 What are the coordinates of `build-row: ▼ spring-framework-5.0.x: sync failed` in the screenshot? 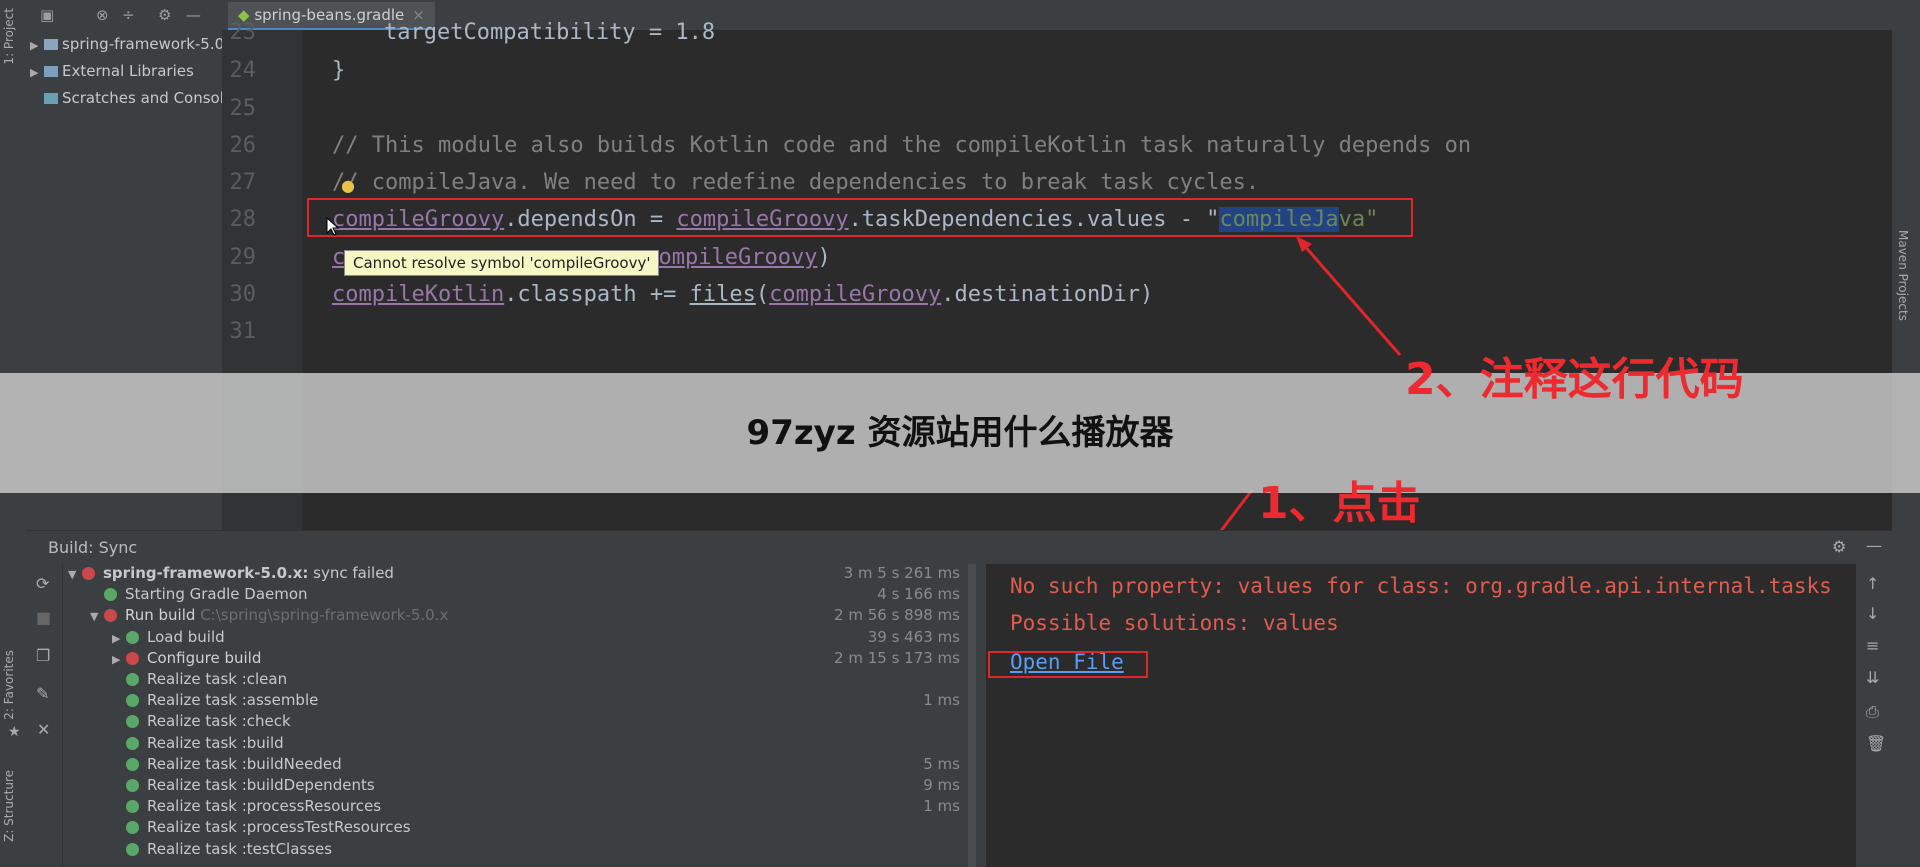 It's located at (231, 573).